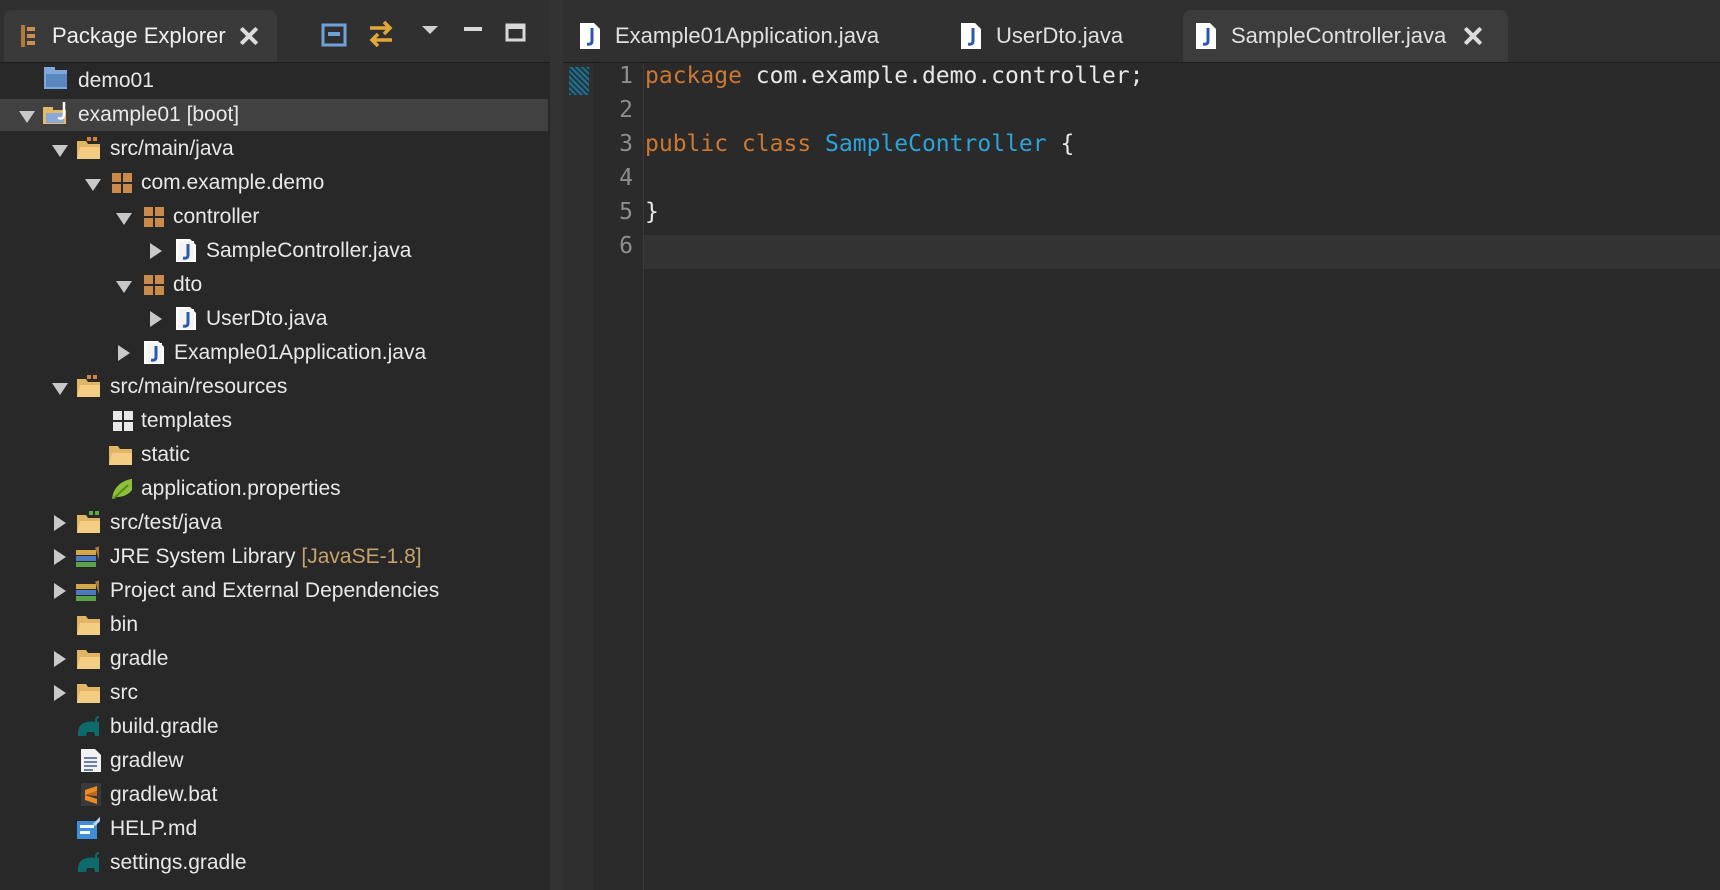 This screenshot has width=1720, height=890. I want to click on line-number: 2, so click(626, 110).